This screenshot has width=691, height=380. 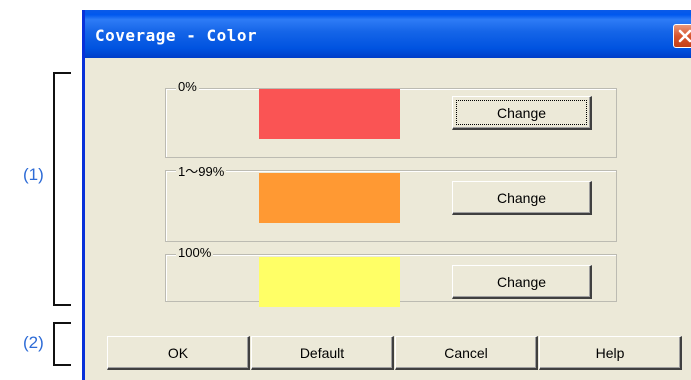 I want to click on close-icon, so click(x=684, y=36).